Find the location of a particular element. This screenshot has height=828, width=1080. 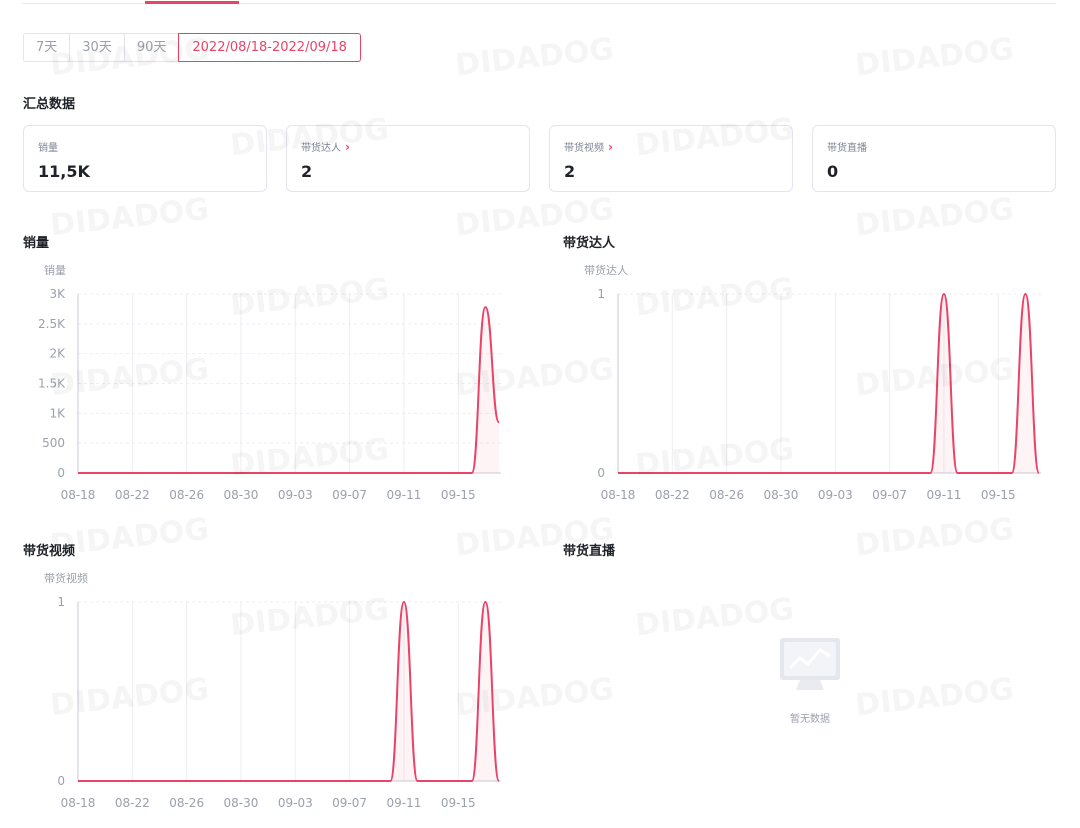

live-chart-title: 带货直播 is located at coordinates (589, 551).